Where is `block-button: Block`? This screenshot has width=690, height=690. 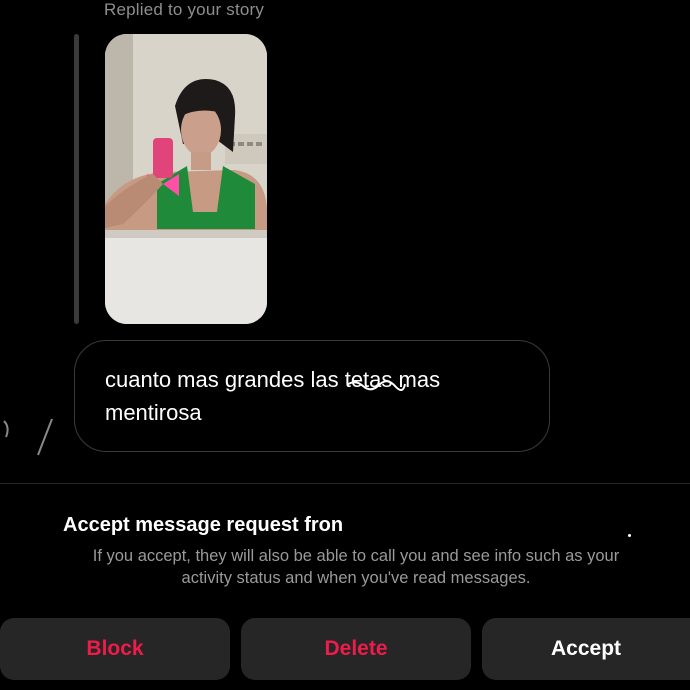 block-button: Block is located at coordinates (115, 649).